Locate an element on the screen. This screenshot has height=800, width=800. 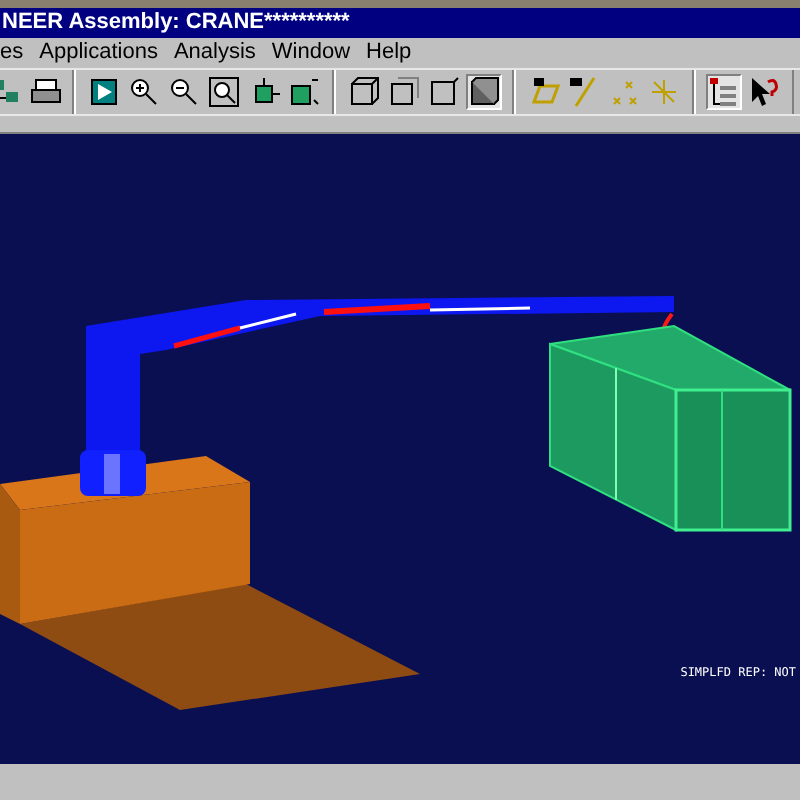
model-tree-button is located at coordinates (724, 92).